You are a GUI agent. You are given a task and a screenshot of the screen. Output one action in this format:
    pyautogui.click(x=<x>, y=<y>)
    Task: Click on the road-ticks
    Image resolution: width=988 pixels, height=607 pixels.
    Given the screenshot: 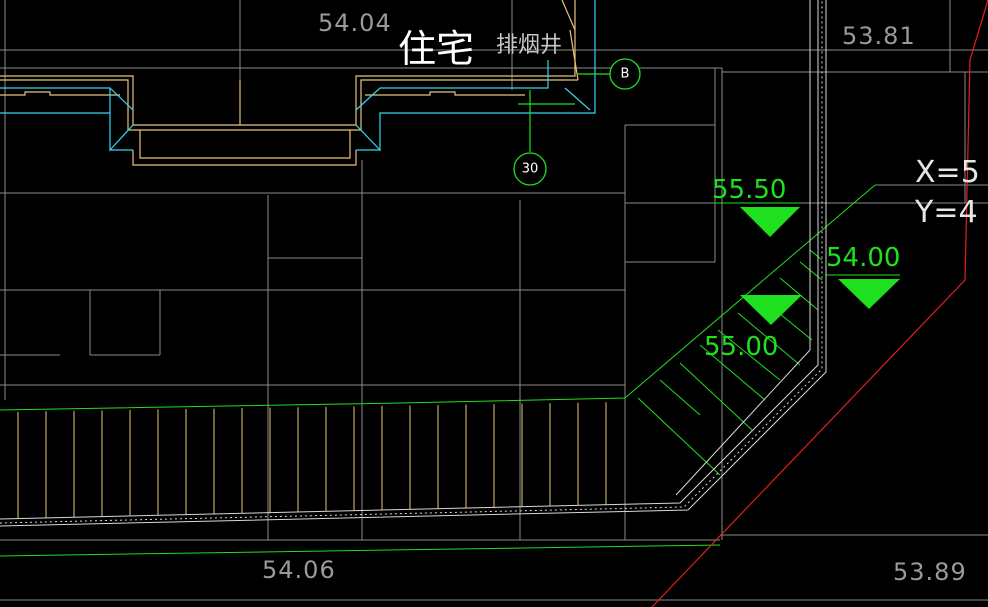 What is the action you would take?
    pyautogui.click(x=312, y=460)
    